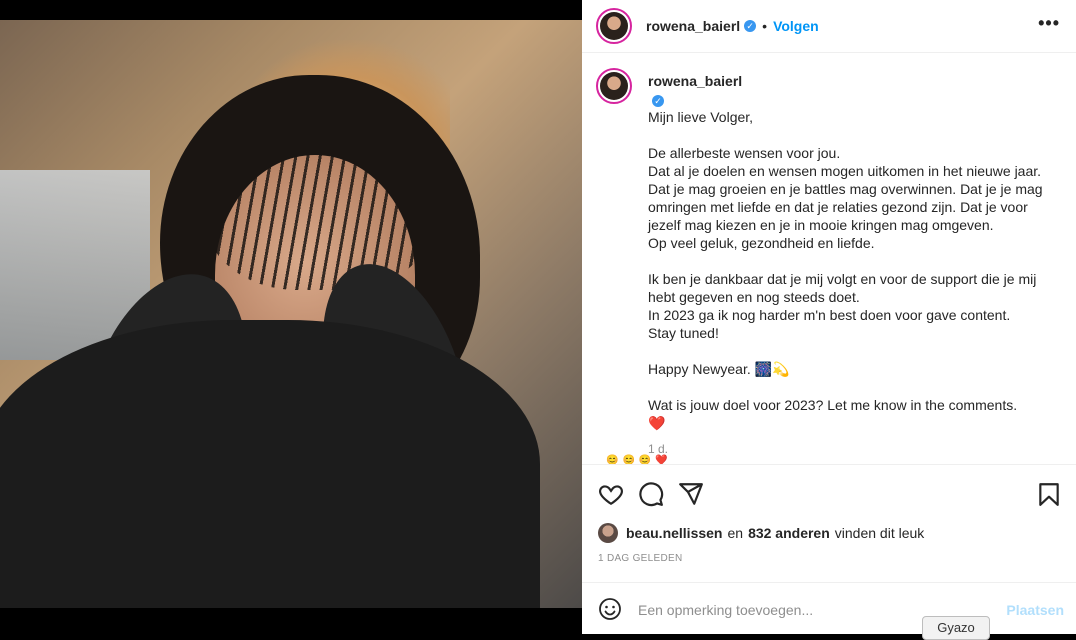  What do you see at coordinates (608, 533) in the screenshot?
I see `liker-avatar` at bounding box center [608, 533].